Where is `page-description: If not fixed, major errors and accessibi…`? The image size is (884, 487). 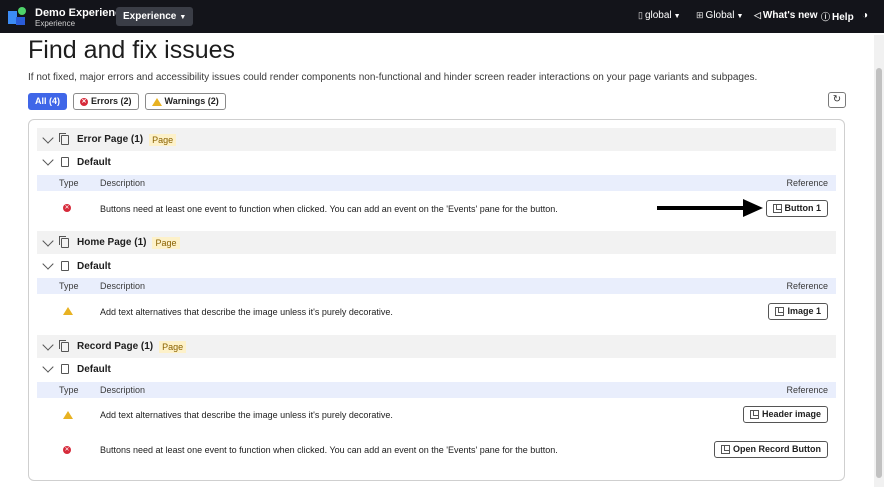
page-description: If not fixed, major errors and accessibi… is located at coordinates (393, 77).